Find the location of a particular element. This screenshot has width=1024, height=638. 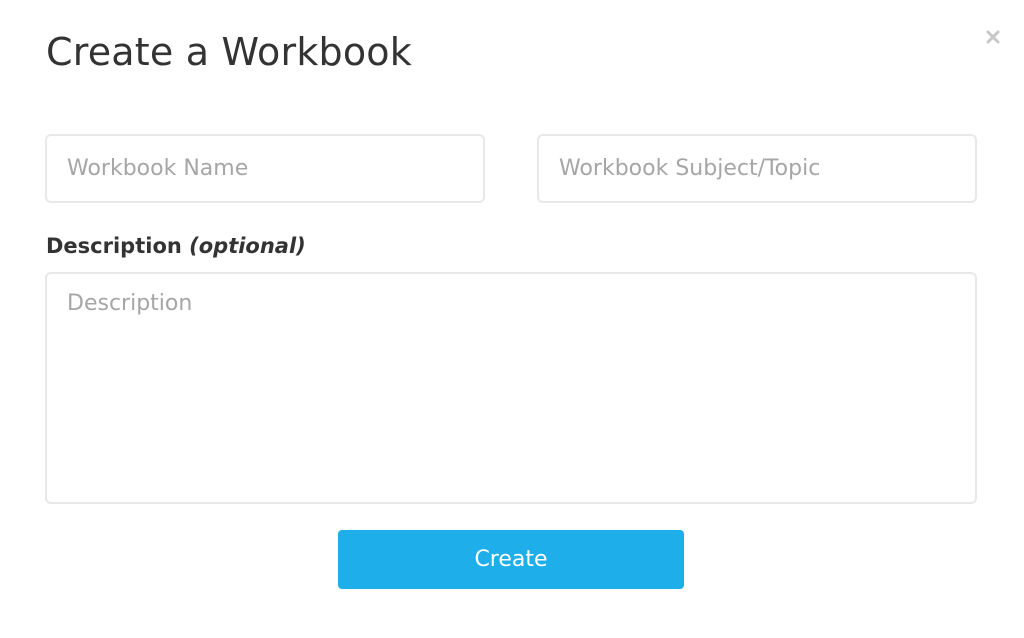

description-label: Description (optional) is located at coordinates (176, 246).